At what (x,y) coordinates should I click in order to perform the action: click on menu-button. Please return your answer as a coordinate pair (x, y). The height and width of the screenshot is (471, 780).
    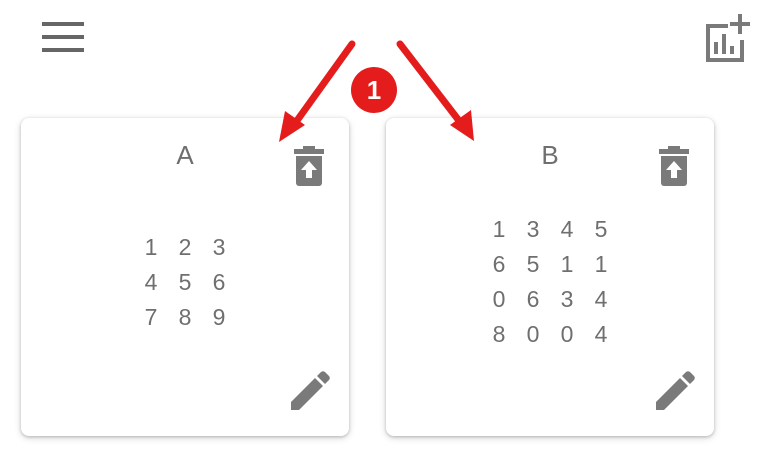
    Looking at the image, I should click on (63, 37).